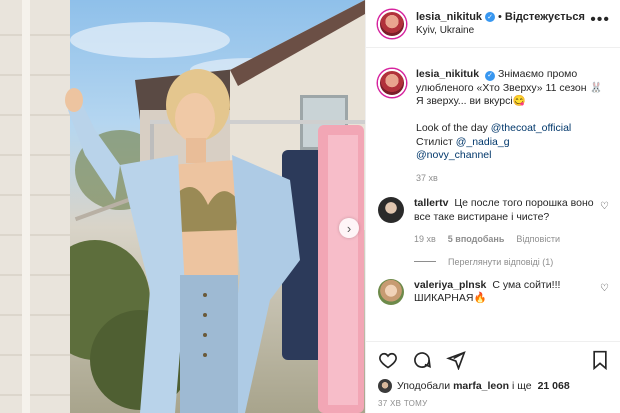  I want to click on likes-middle: і ще, so click(522, 386).